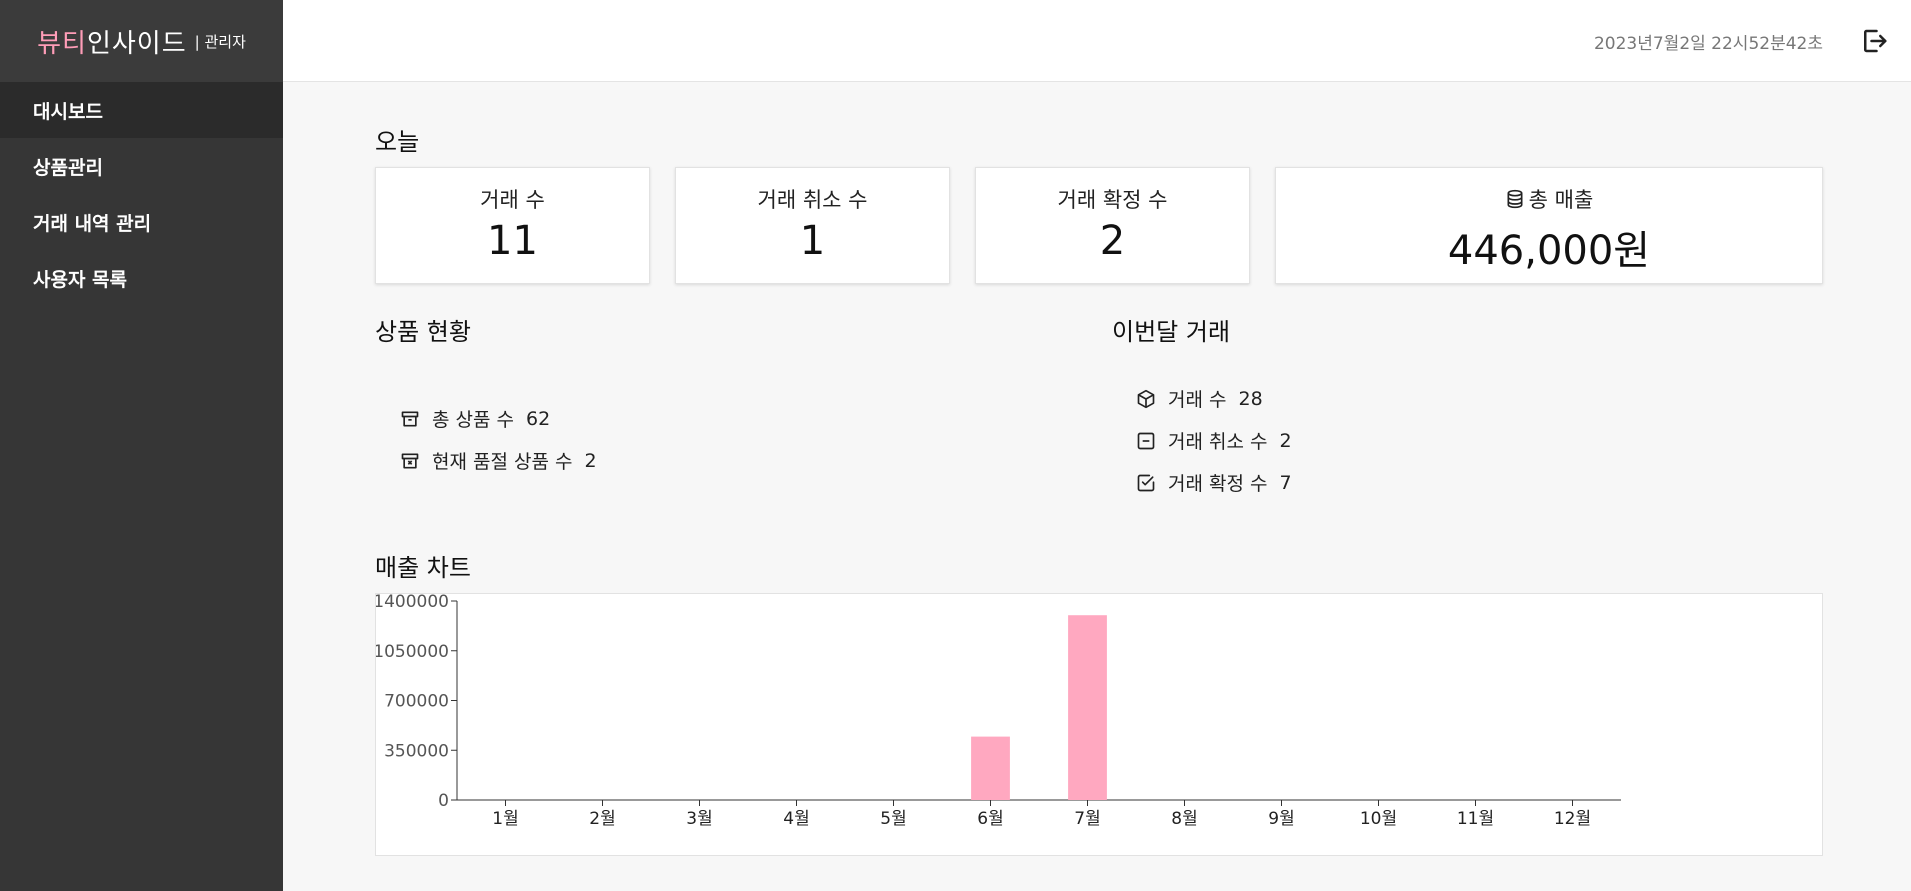 This screenshot has height=891, width=1911. What do you see at coordinates (1146, 482) in the screenshot?
I see `check-square-icon` at bounding box center [1146, 482].